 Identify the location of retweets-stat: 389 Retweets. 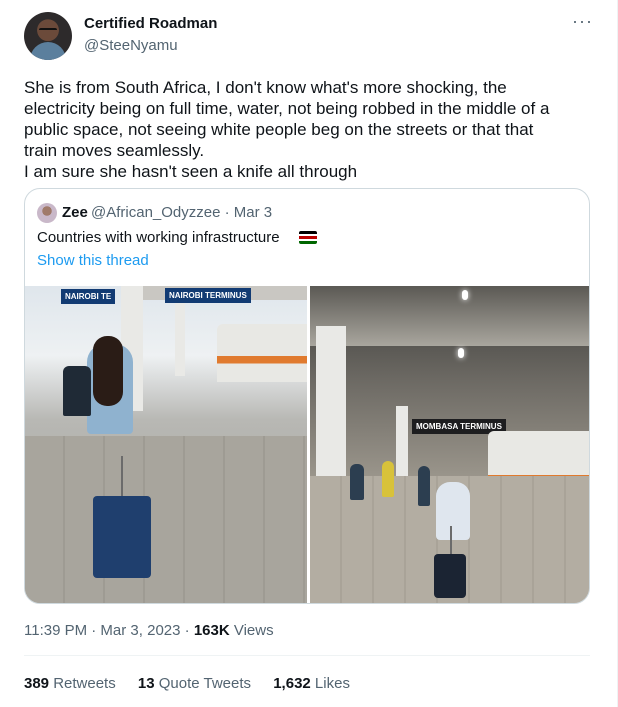
(70, 683).